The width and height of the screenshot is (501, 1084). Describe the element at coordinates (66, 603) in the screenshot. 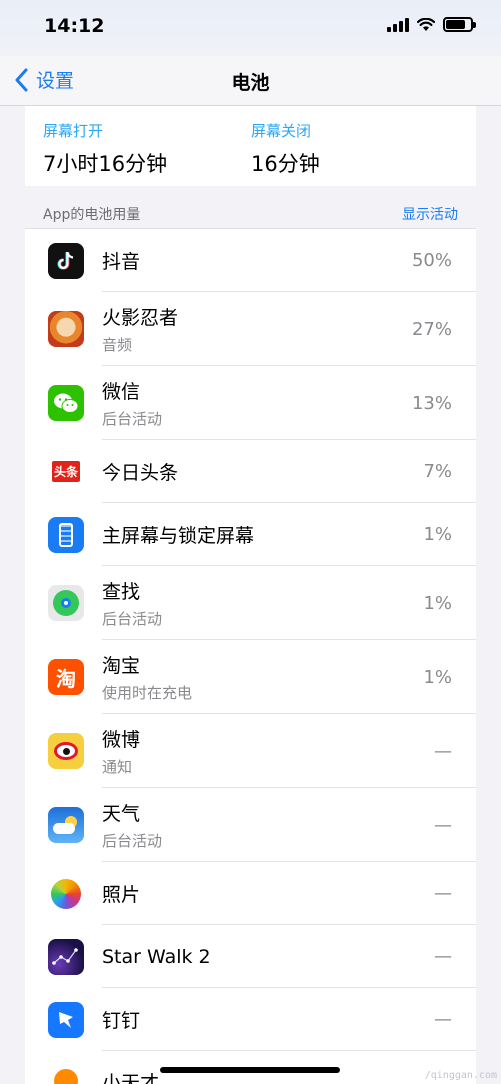

I see `findmy-icon` at that location.